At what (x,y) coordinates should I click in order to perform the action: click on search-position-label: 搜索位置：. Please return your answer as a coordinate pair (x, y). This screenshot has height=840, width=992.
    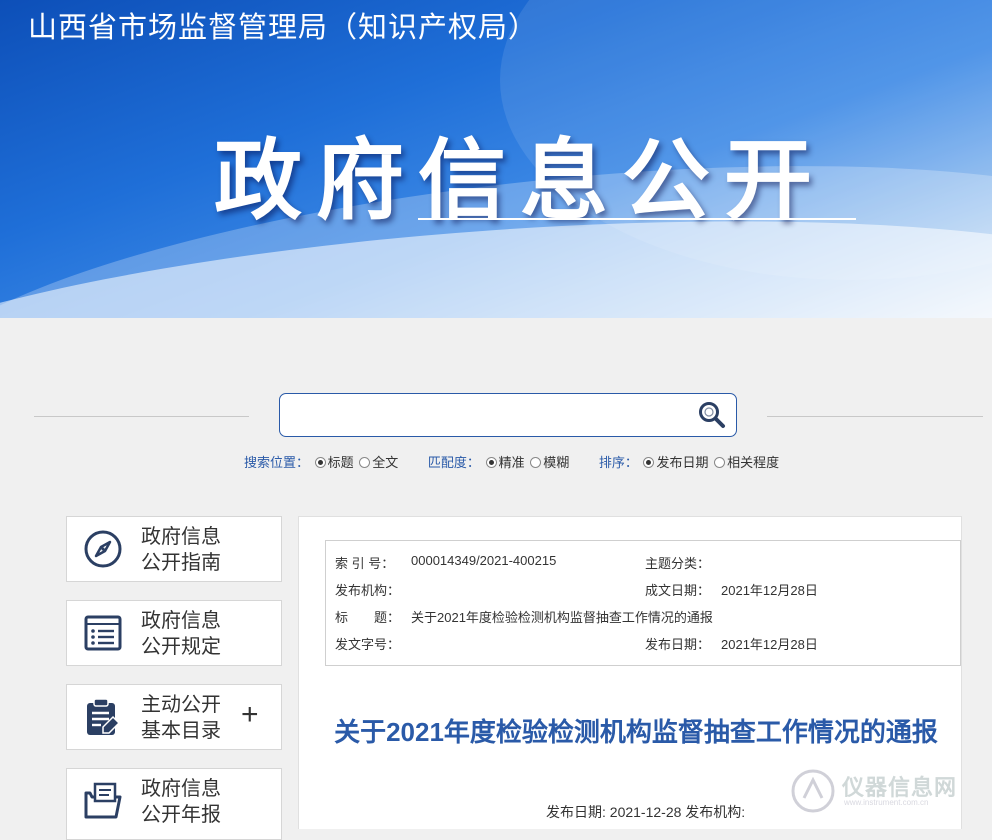
    Looking at the image, I should click on (277, 462).